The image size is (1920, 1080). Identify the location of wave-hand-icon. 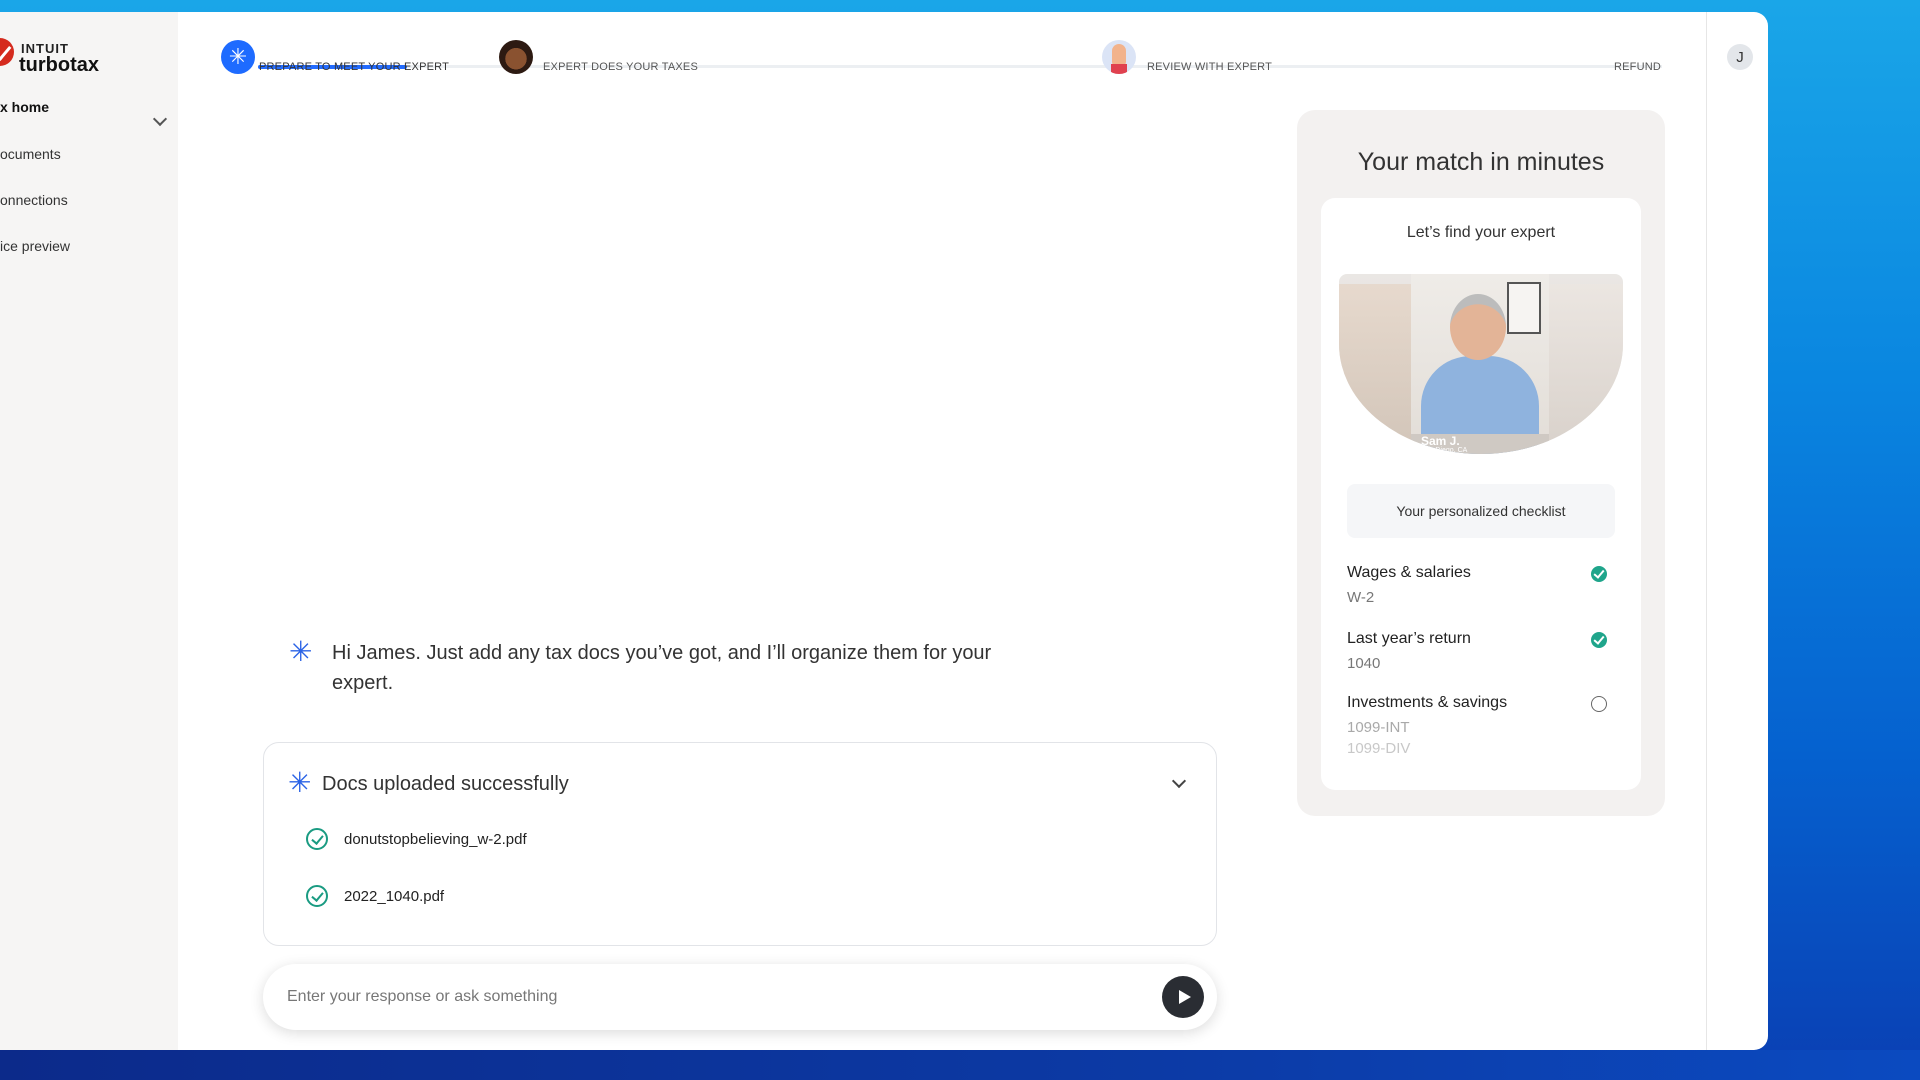
(1119, 57).